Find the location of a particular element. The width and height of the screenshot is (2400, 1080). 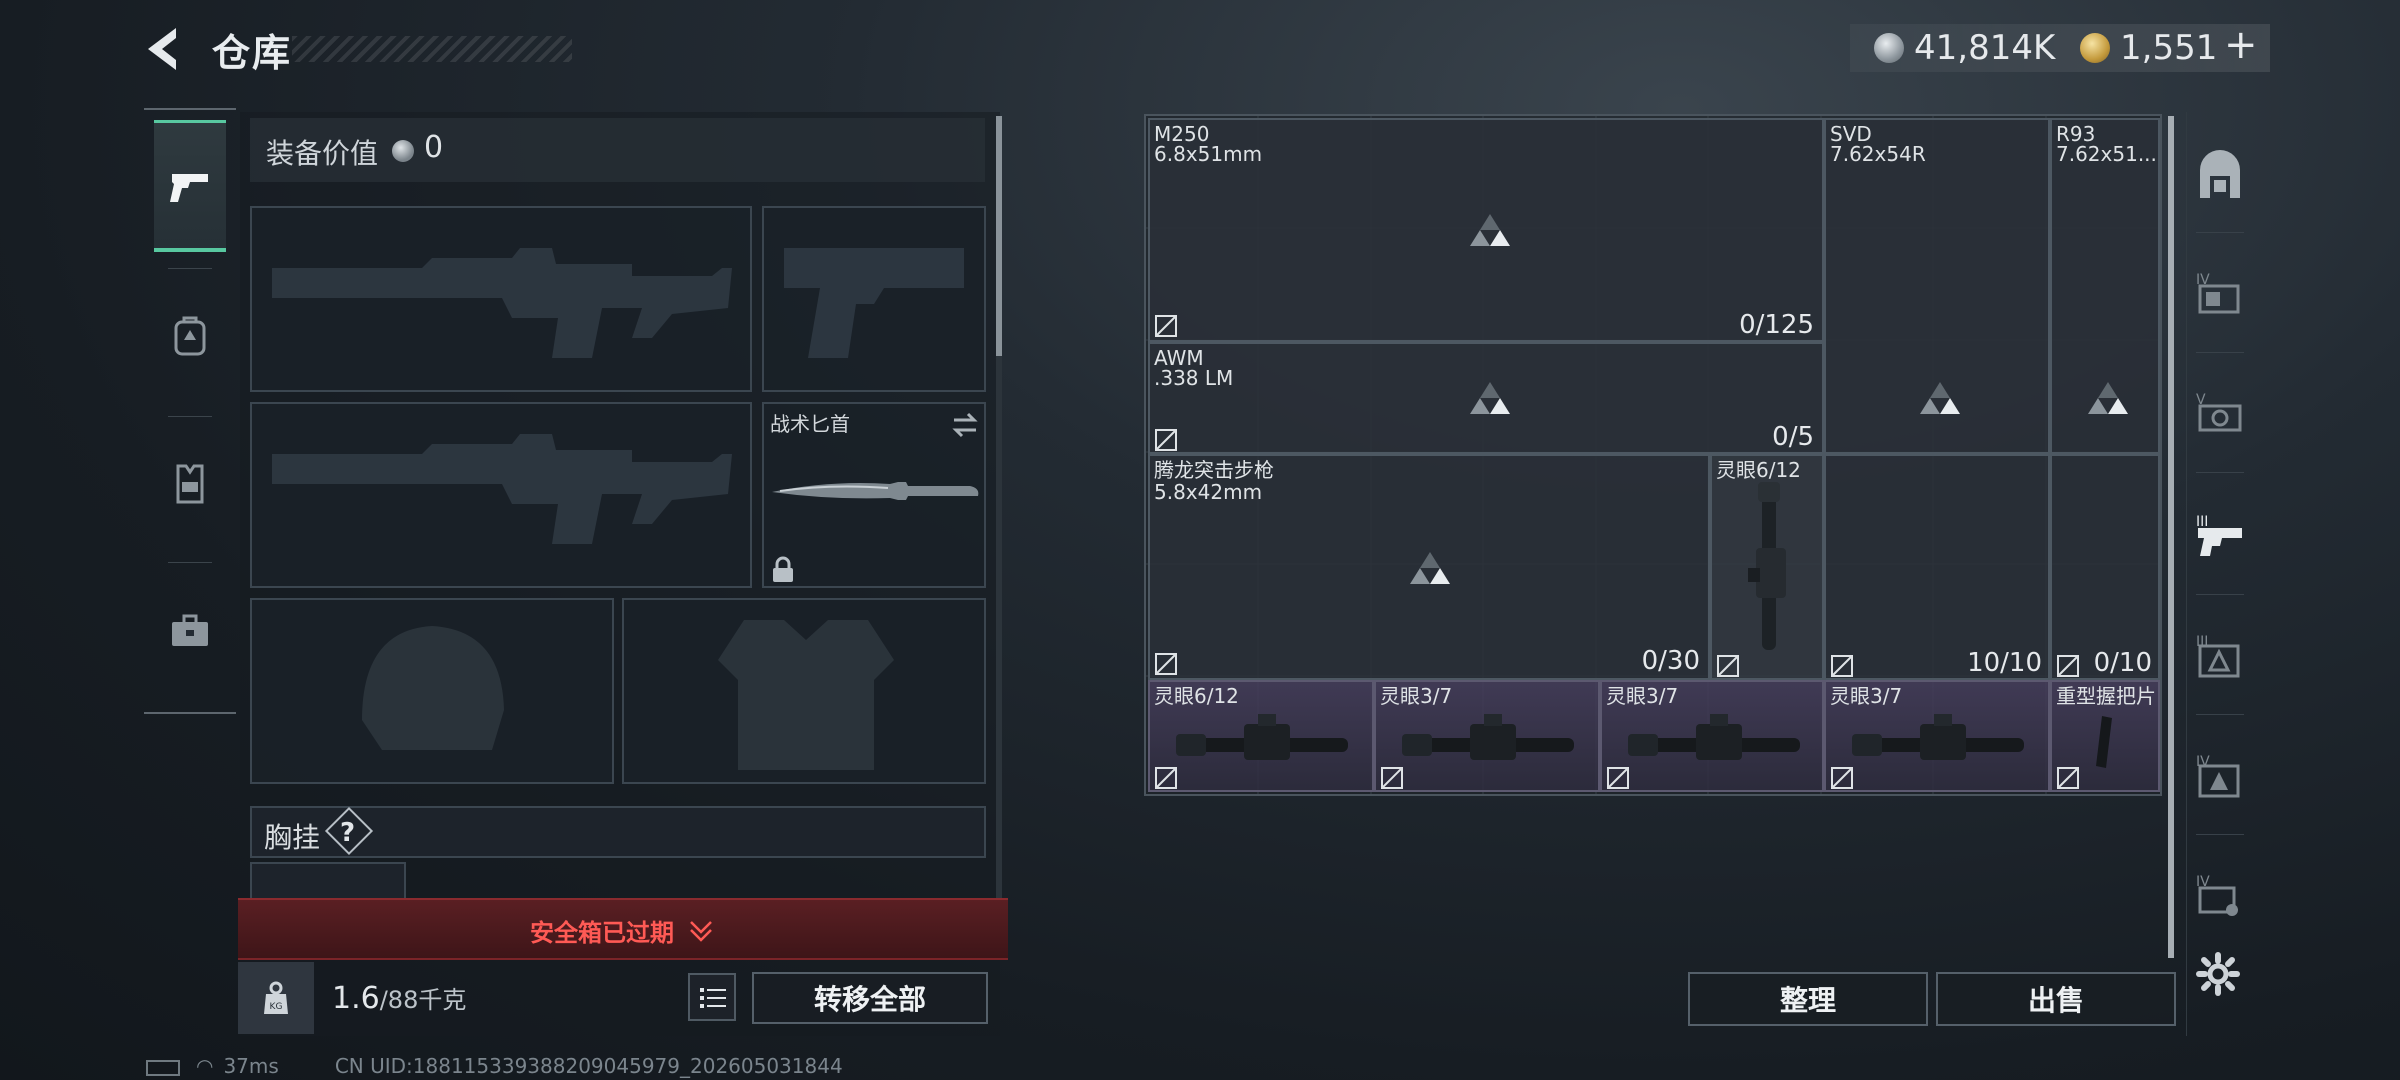

storage-tab-1-icon: IV is located at coordinates (2220, 292).